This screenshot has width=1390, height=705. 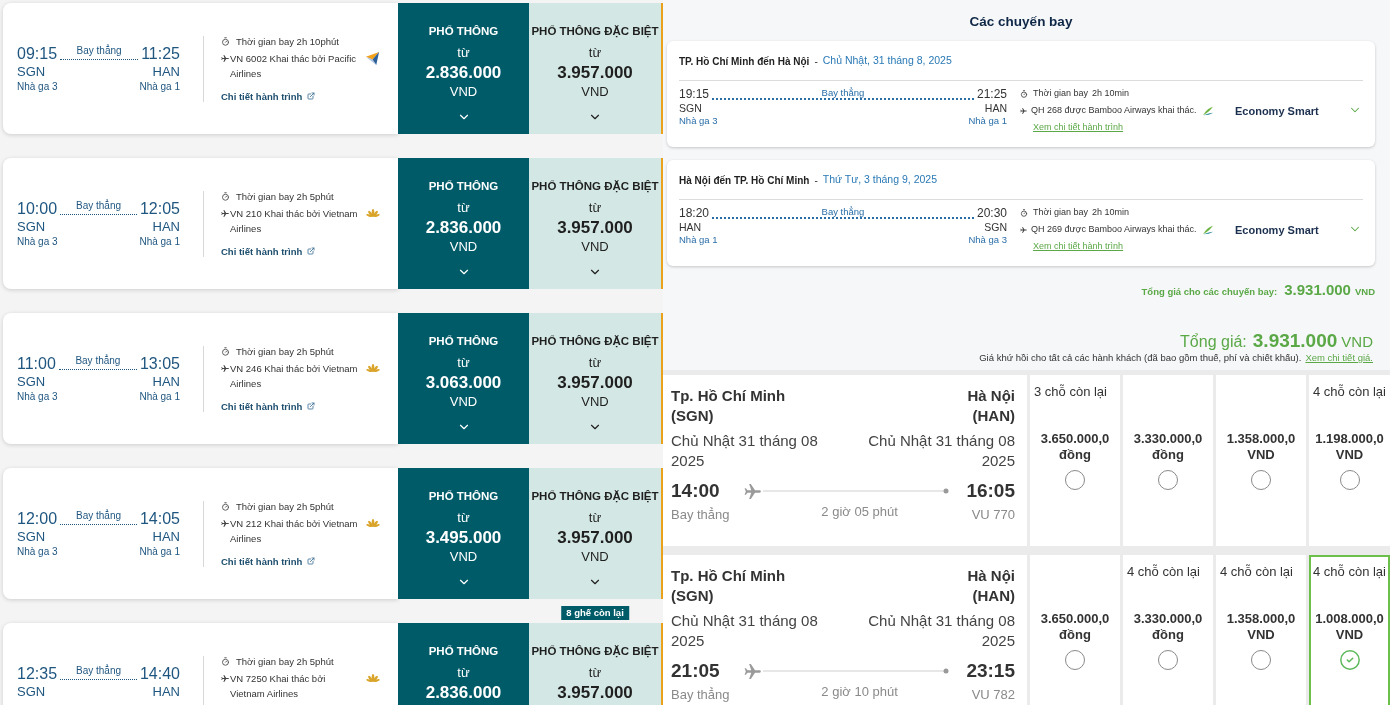 I want to click on seats-left-label: 3 chỗ còn lại, so click(x=1070, y=391).